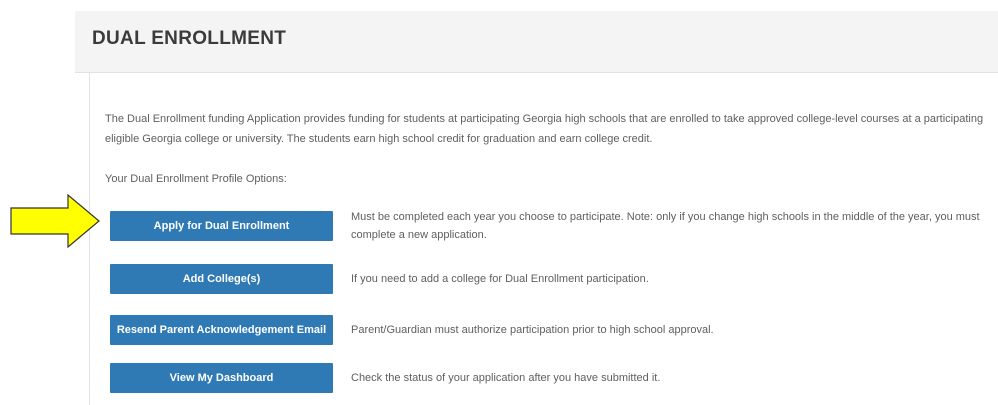  Describe the element at coordinates (221, 279) in the screenshot. I see `add-colleges-button: Add College(s)` at that location.